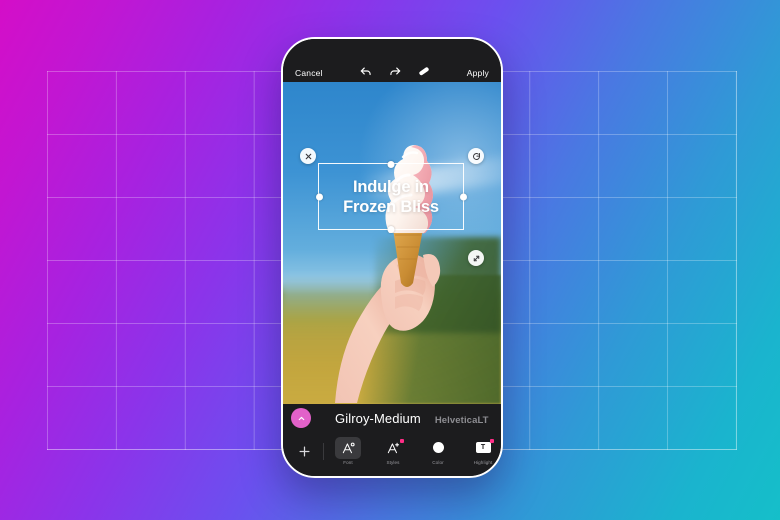  Describe the element at coordinates (348, 462) in the screenshot. I see `tool-font-label: Font` at that location.